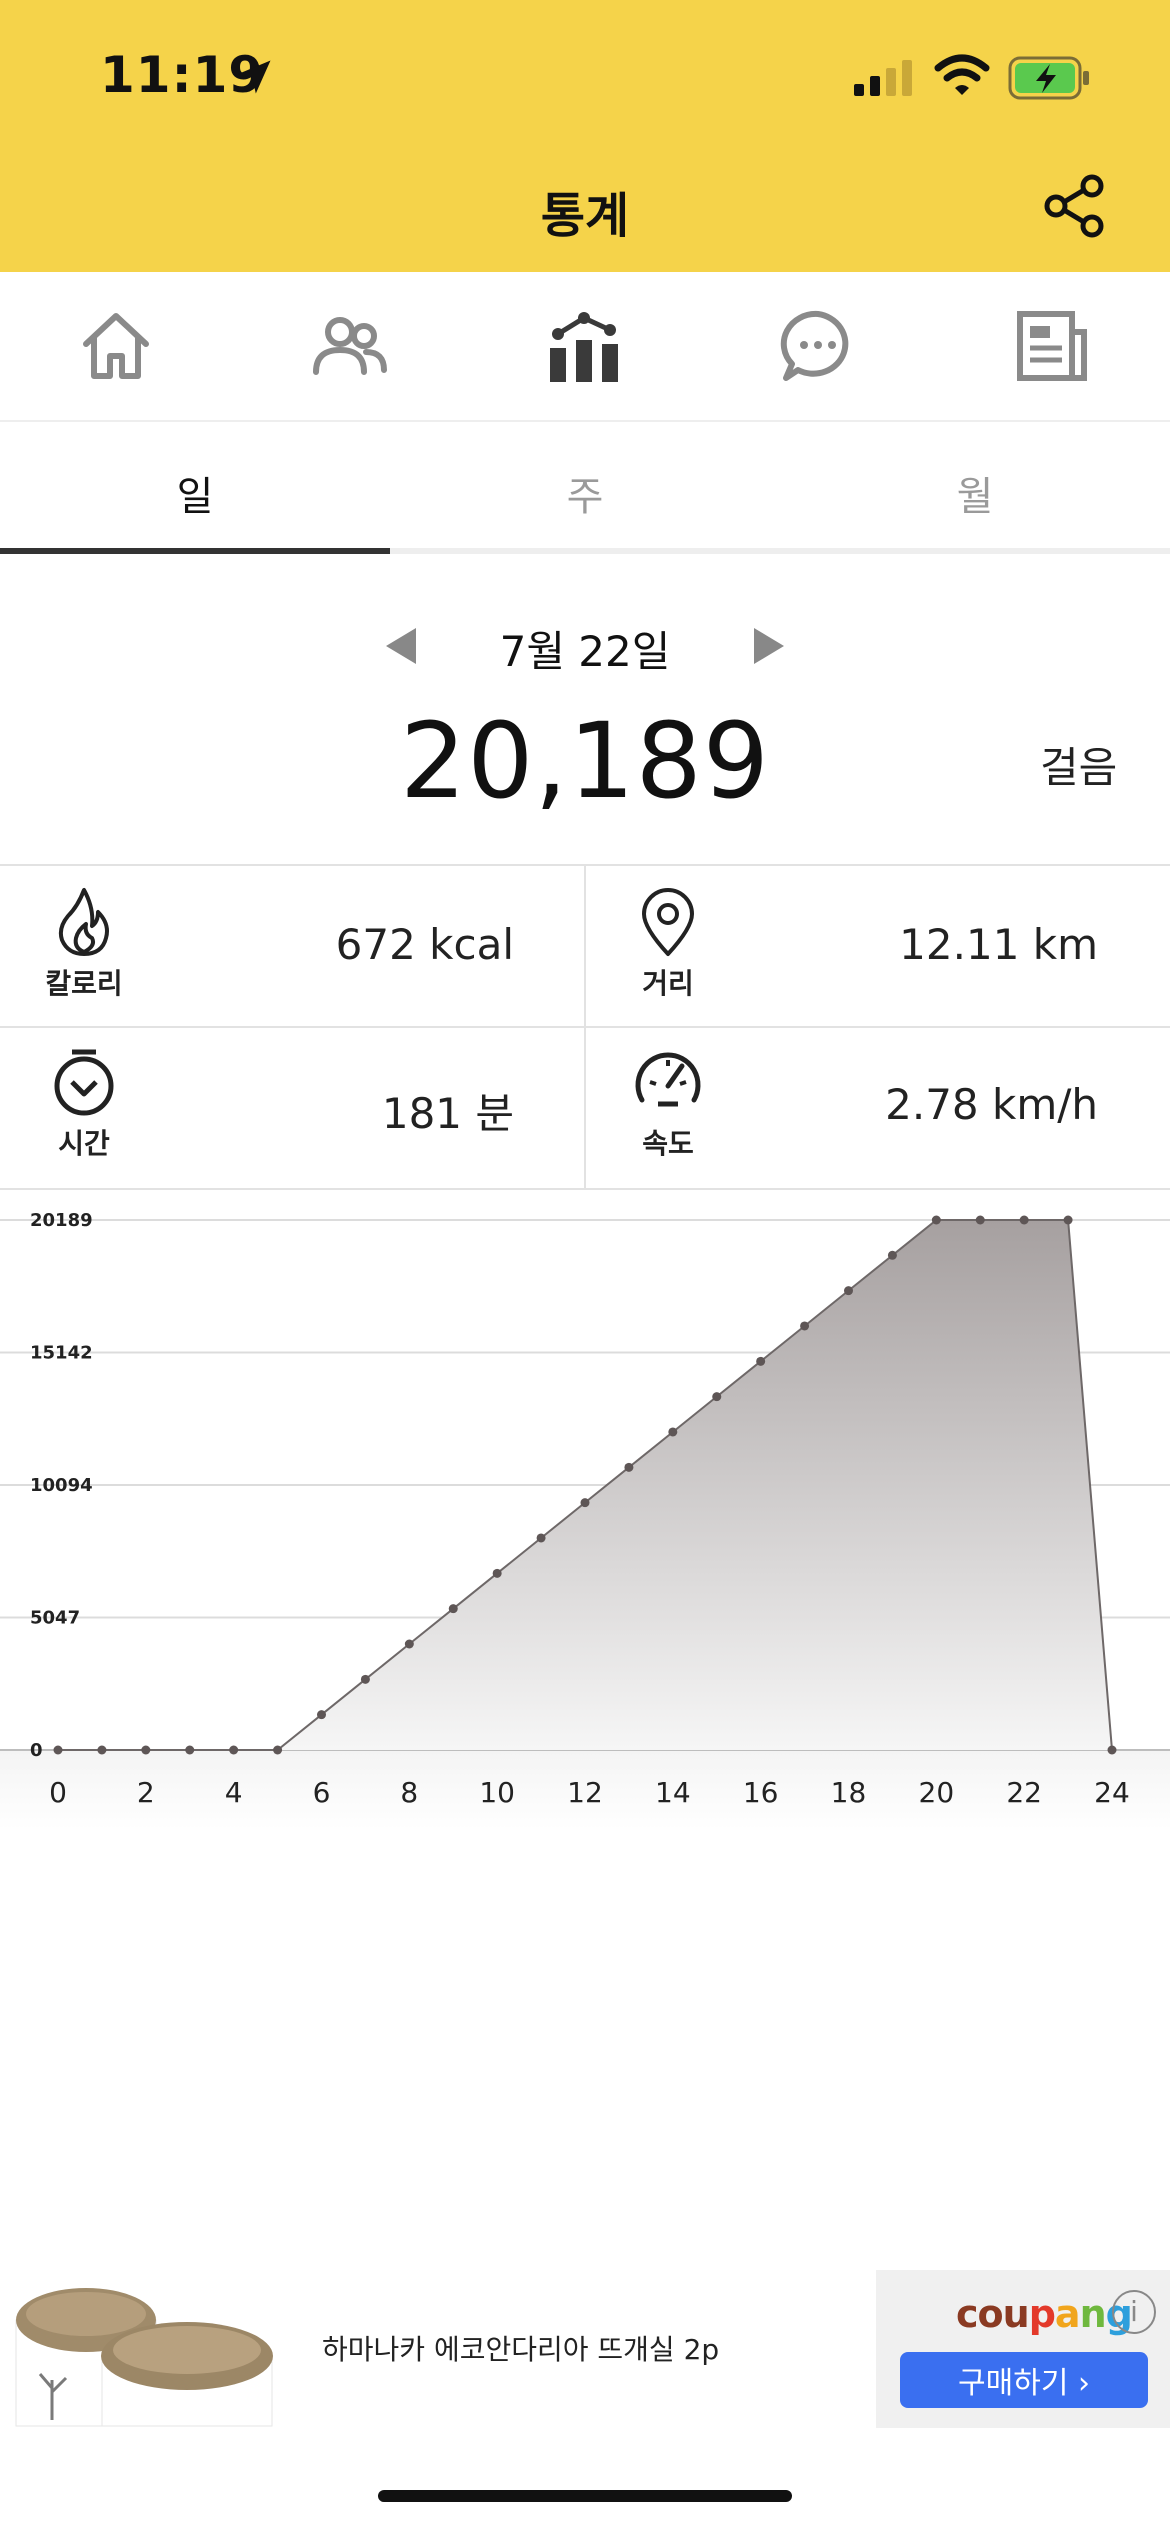  I want to click on time-label: 시간, so click(84, 1143).